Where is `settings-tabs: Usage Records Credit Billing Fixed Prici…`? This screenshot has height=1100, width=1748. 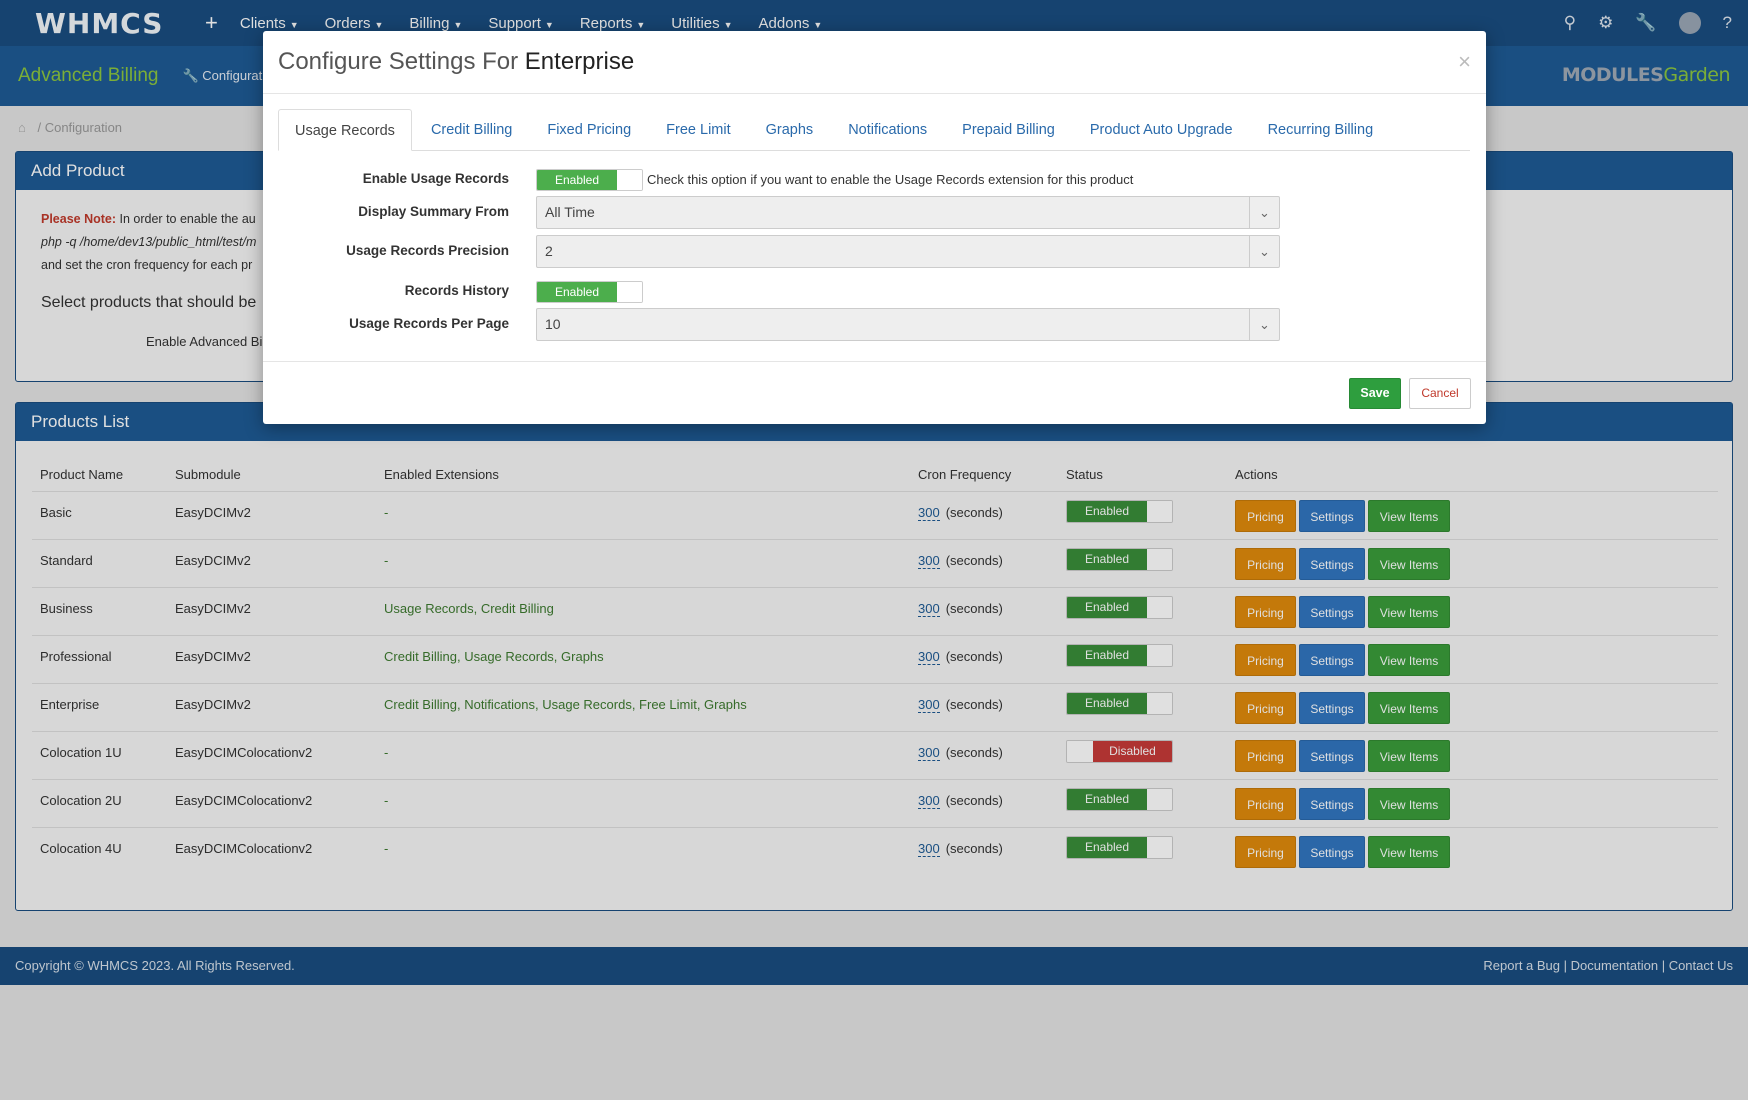
settings-tabs: Usage Records Credit Billing Fixed Prici… is located at coordinates (874, 130).